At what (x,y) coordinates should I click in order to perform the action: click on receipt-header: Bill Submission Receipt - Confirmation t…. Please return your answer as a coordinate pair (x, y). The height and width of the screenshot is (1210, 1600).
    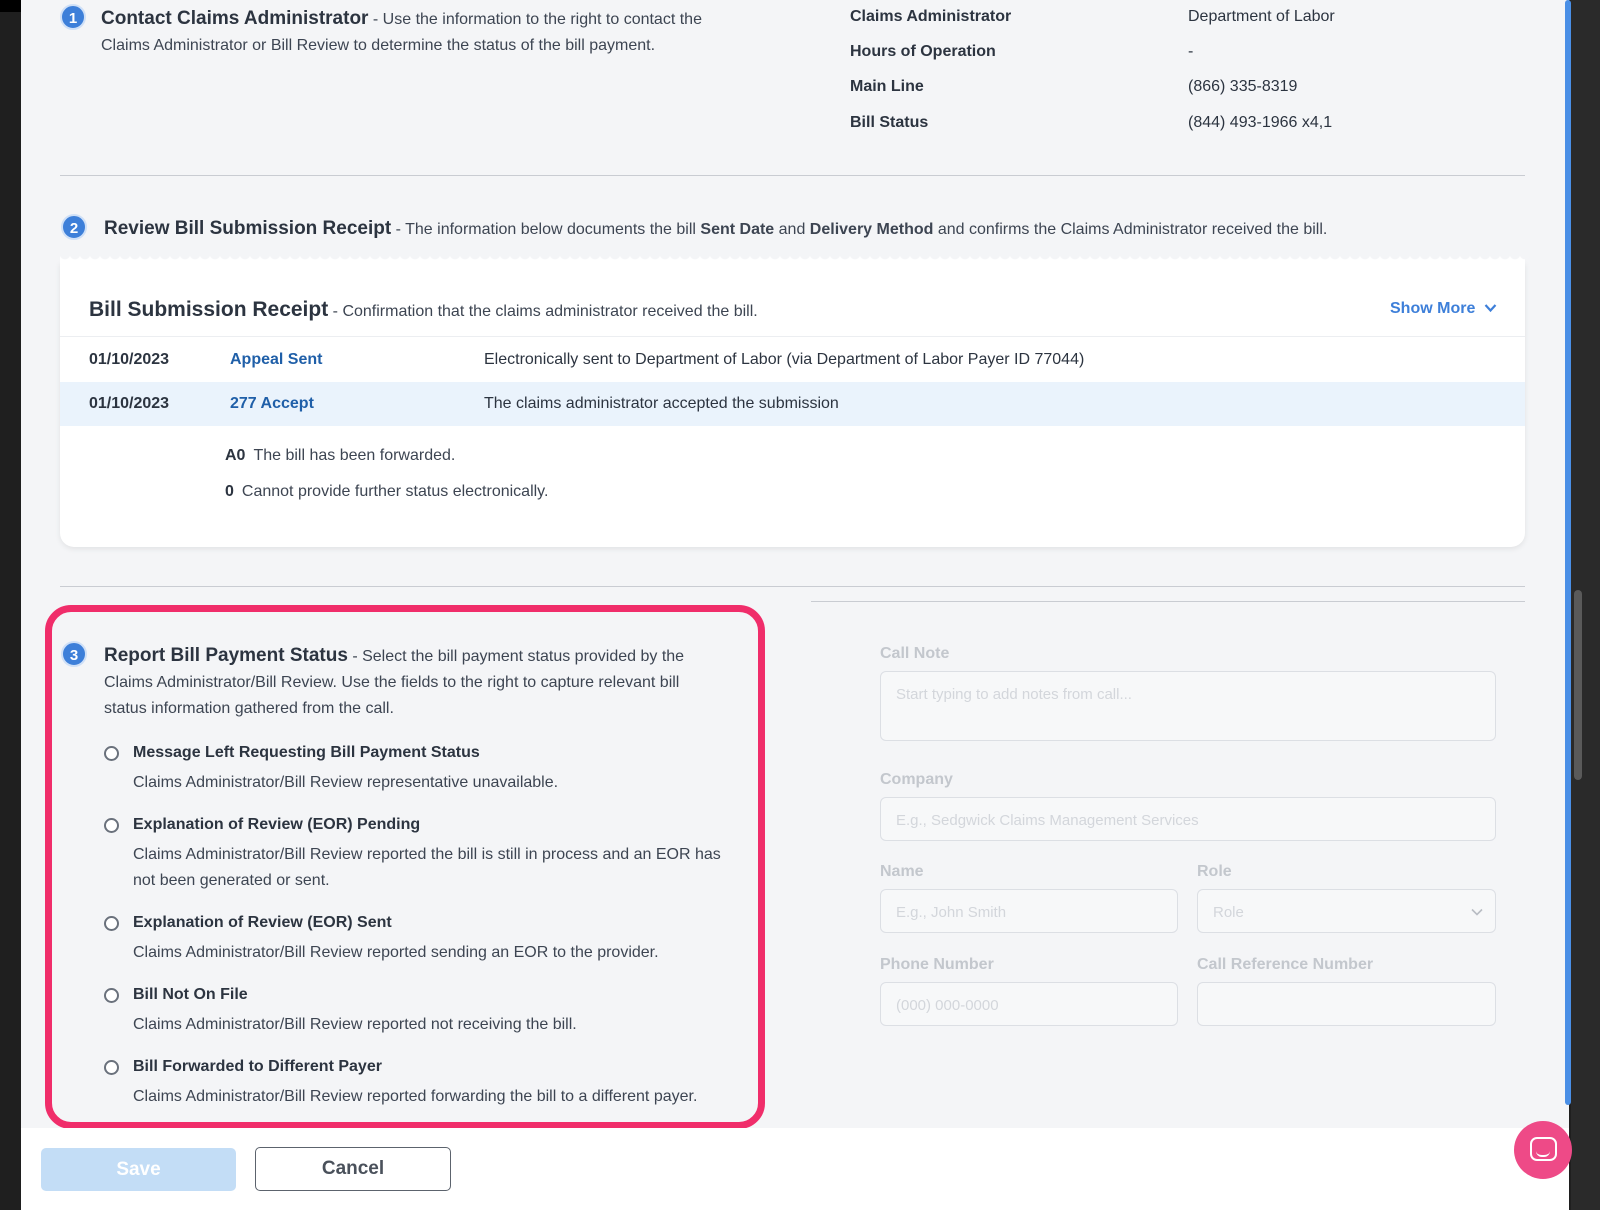
    Looking at the image, I should click on (423, 310).